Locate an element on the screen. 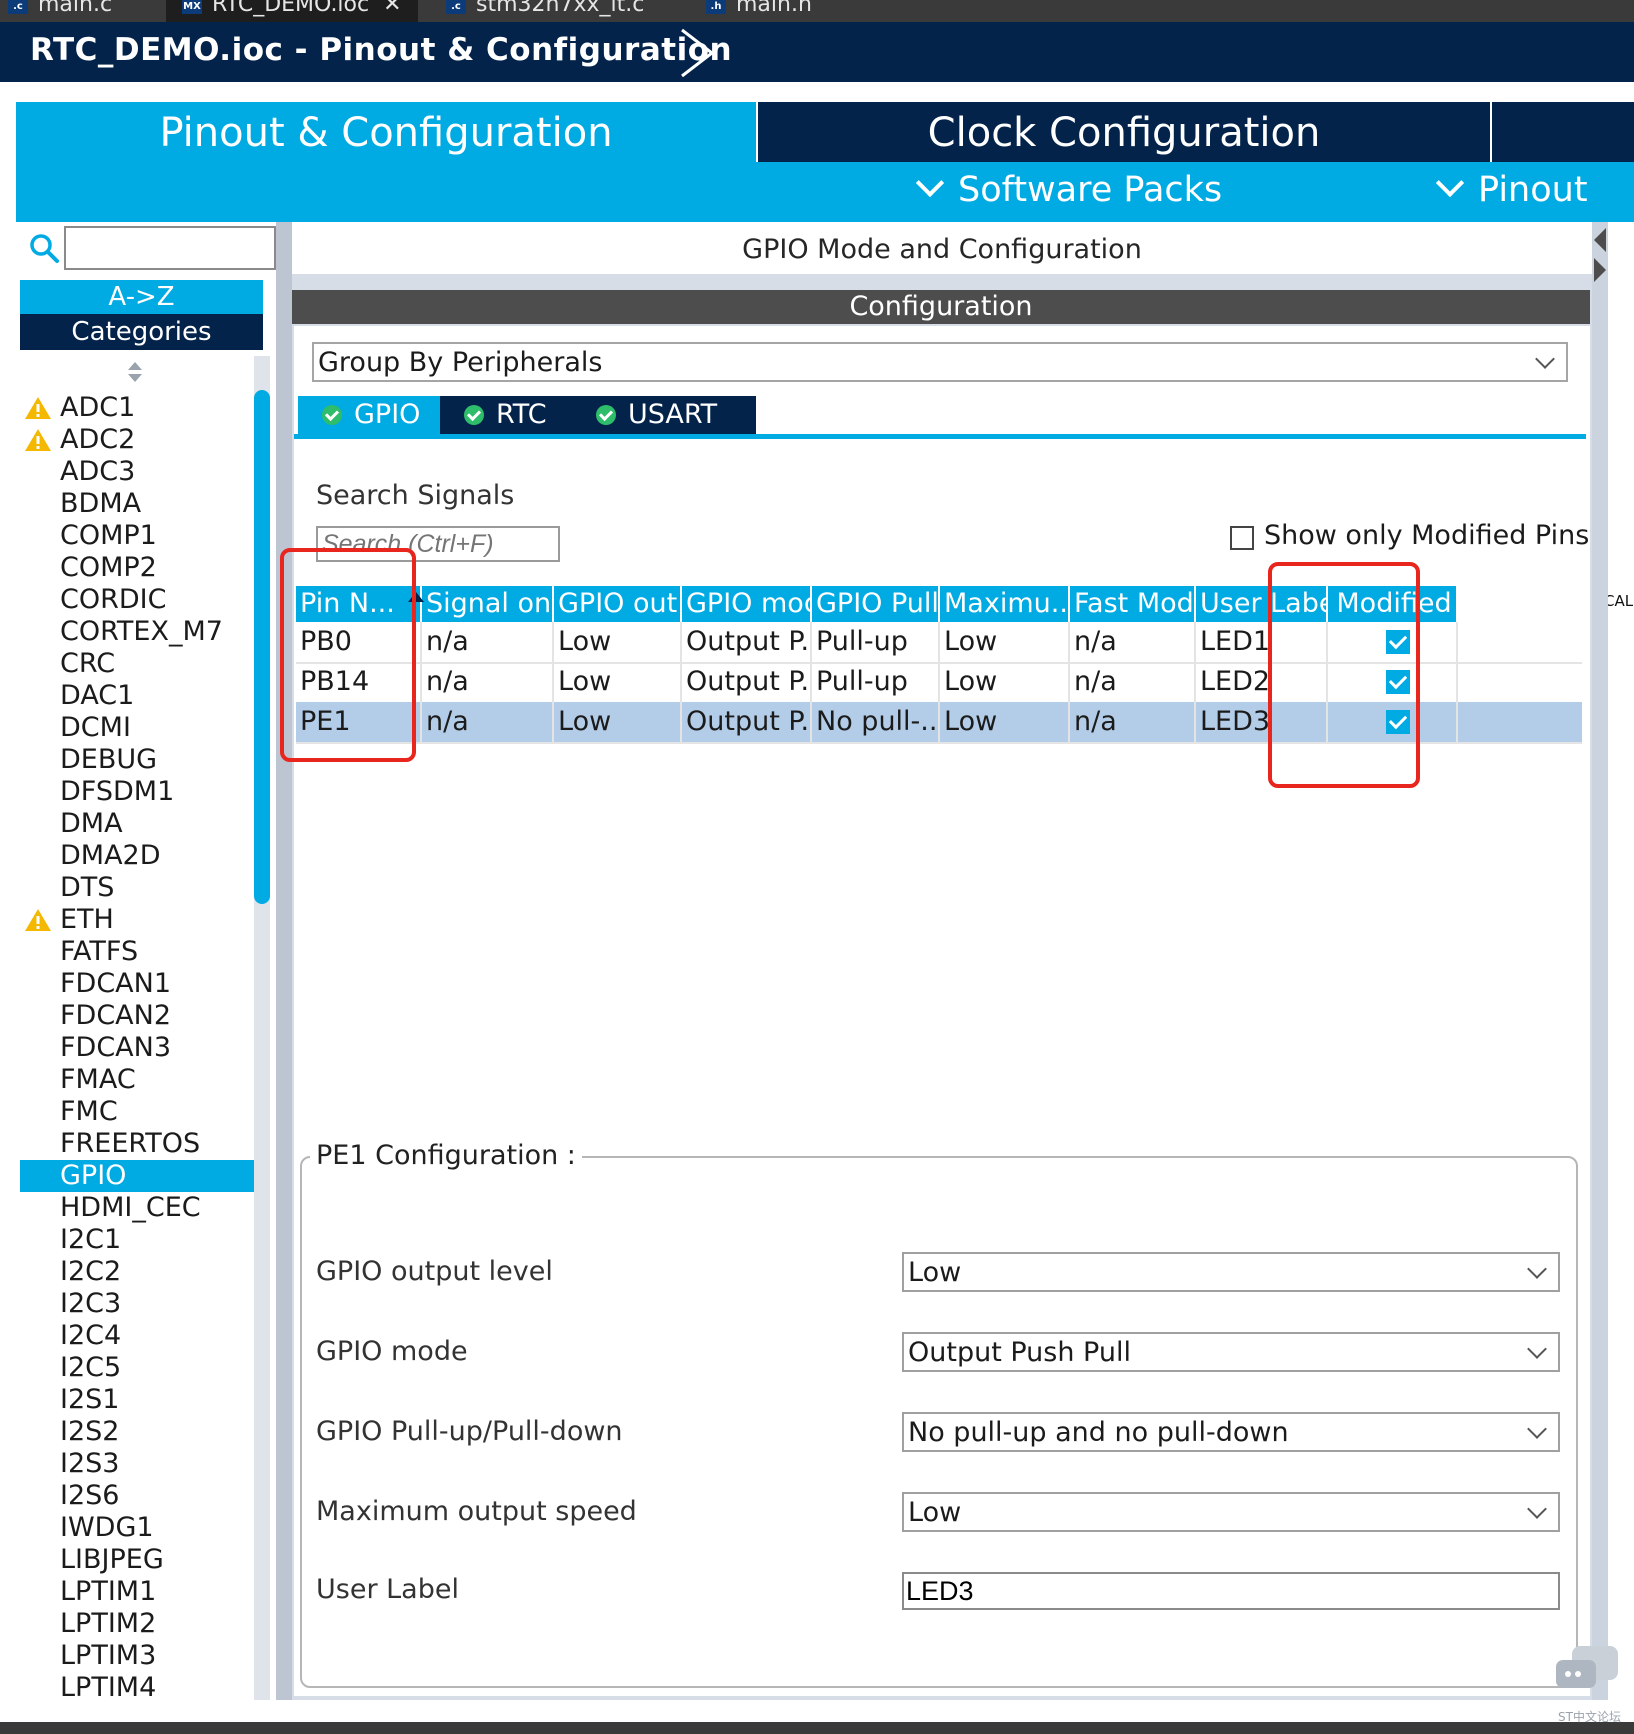 This screenshot has width=1634, height=1734. category-item-i2c5: I2C5 is located at coordinates (137, 1368).